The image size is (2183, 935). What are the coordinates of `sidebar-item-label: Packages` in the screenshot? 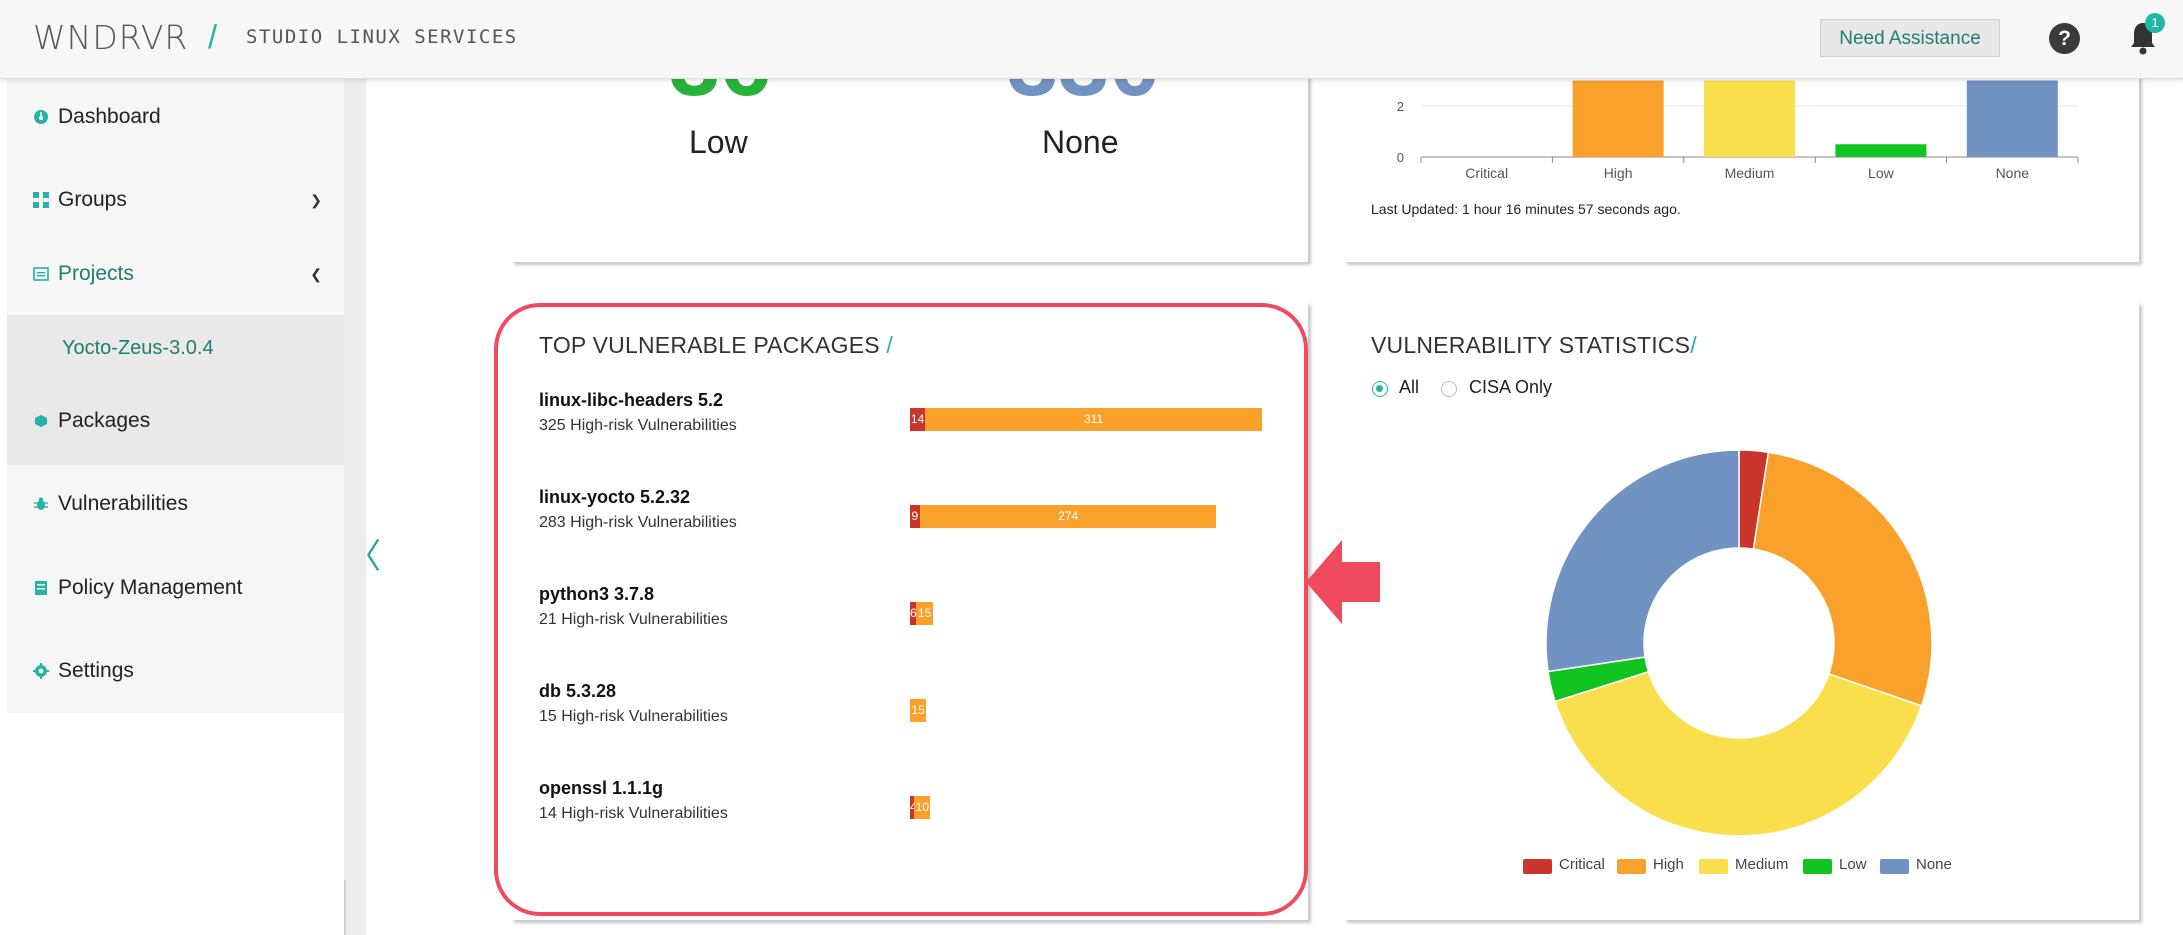 It's located at (104, 420).